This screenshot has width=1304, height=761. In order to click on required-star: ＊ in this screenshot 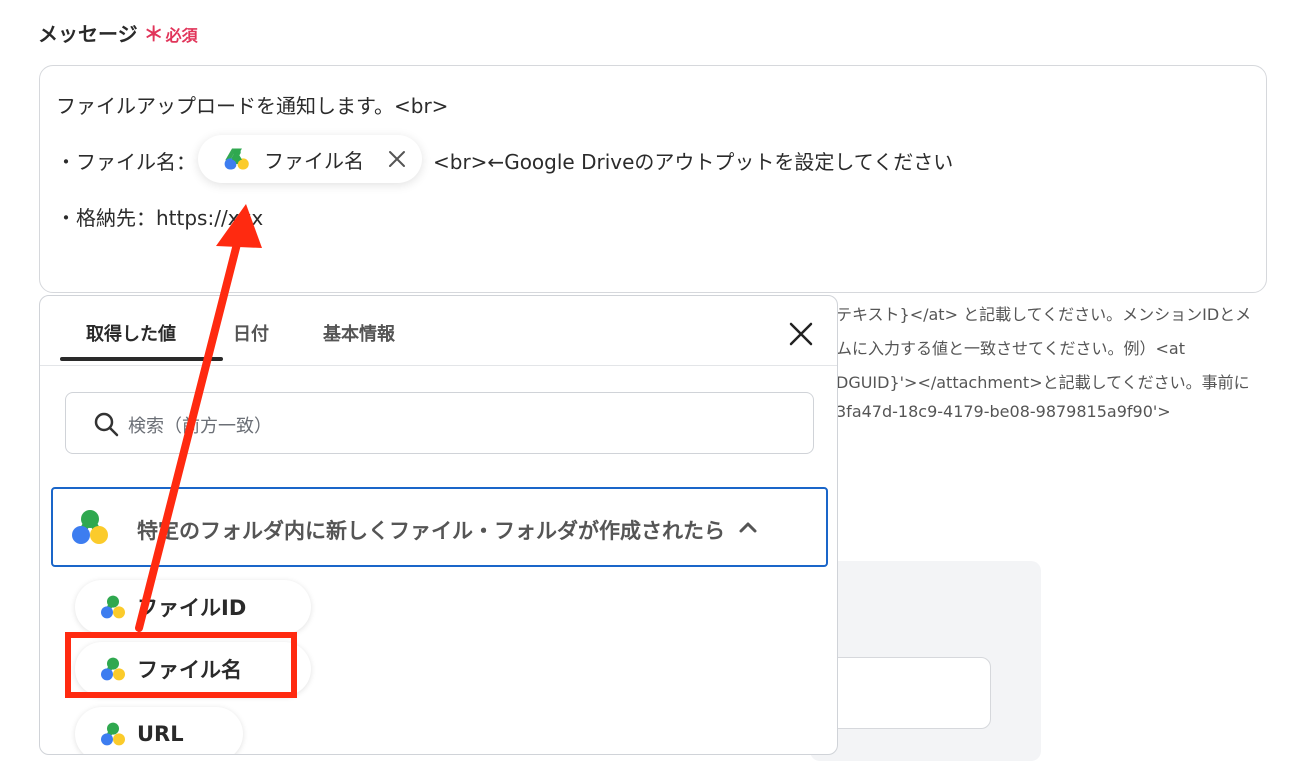, I will do `click(153, 34)`.